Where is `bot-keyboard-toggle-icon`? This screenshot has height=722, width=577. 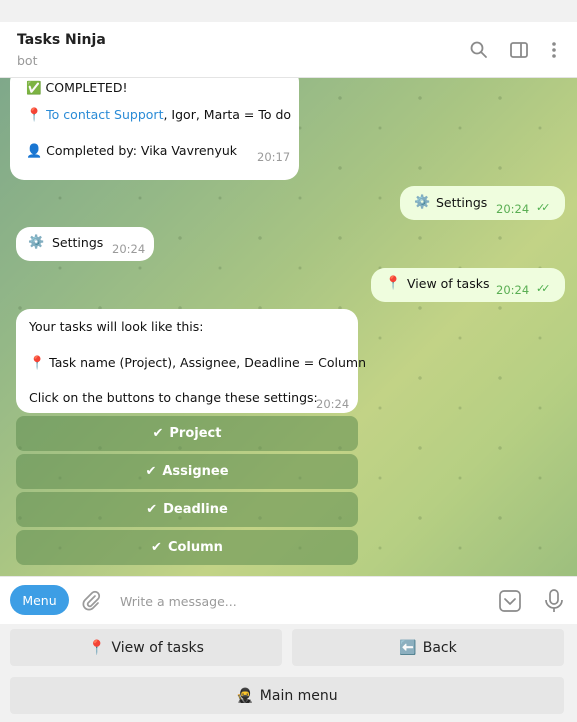 bot-keyboard-toggle-icon is located at coordinates (510, 603).